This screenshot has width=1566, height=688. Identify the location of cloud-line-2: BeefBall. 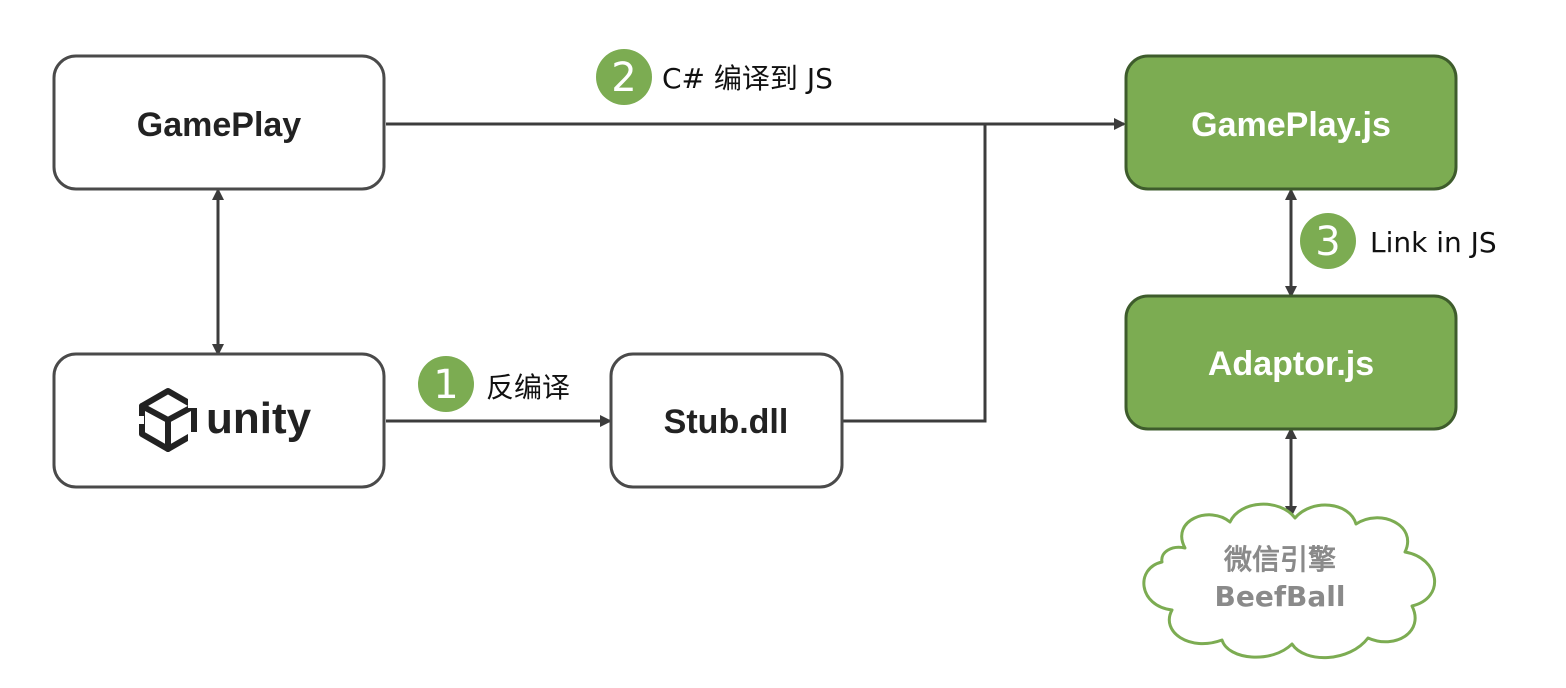
(1280, 596).